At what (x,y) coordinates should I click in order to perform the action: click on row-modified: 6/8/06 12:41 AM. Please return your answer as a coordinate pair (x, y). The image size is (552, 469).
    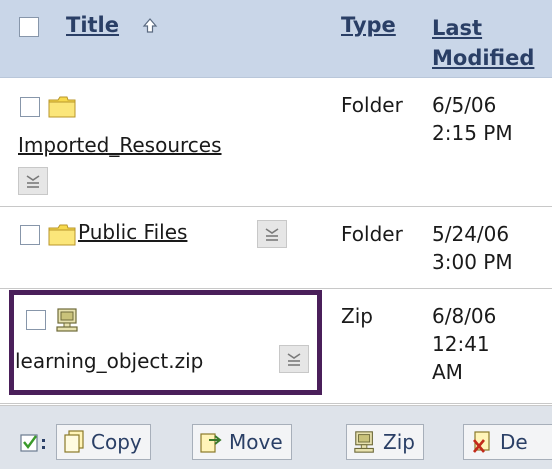
    Looking at the image, I should click on (464, 344).